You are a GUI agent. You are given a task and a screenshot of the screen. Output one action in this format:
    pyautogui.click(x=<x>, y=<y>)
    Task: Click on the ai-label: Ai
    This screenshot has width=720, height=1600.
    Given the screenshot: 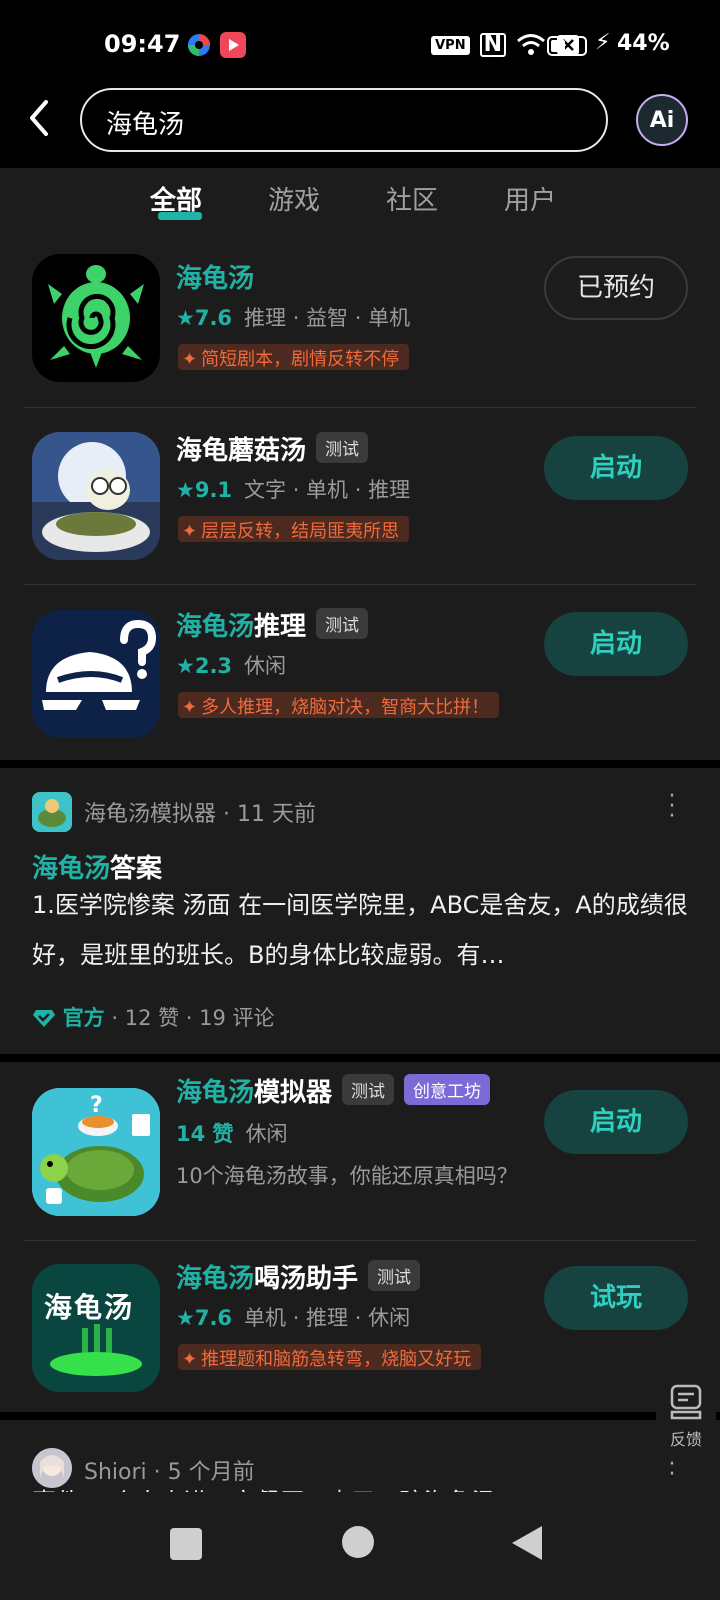 What is the action you would take?
    pyautogui.click(x=662, y=120)
    